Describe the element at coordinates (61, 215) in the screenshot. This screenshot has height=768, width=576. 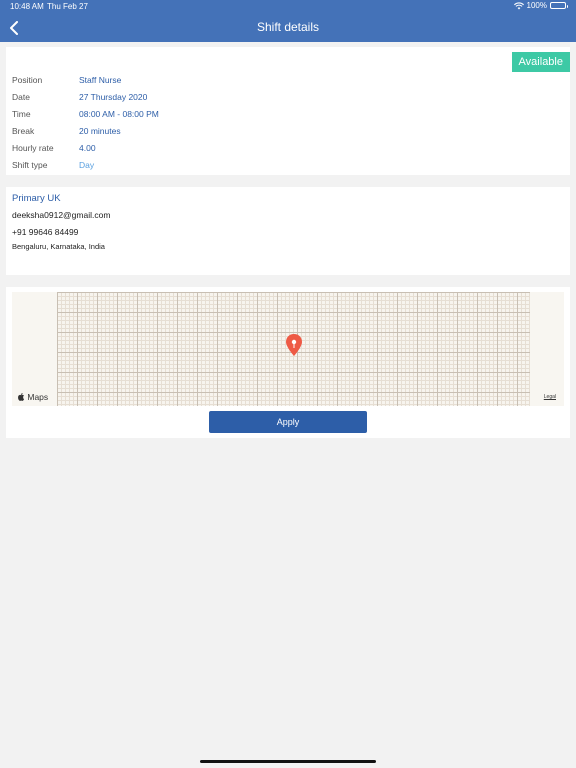
I see `employer-email: deeksha0912@gmail.com` at that location.